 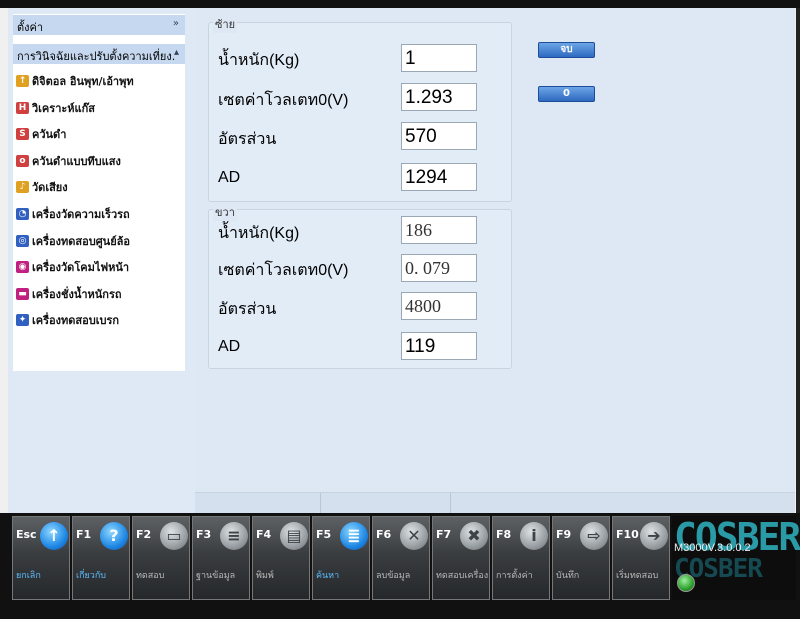 I want to click on save-icon: ⇨, so click(x=594, y=536).